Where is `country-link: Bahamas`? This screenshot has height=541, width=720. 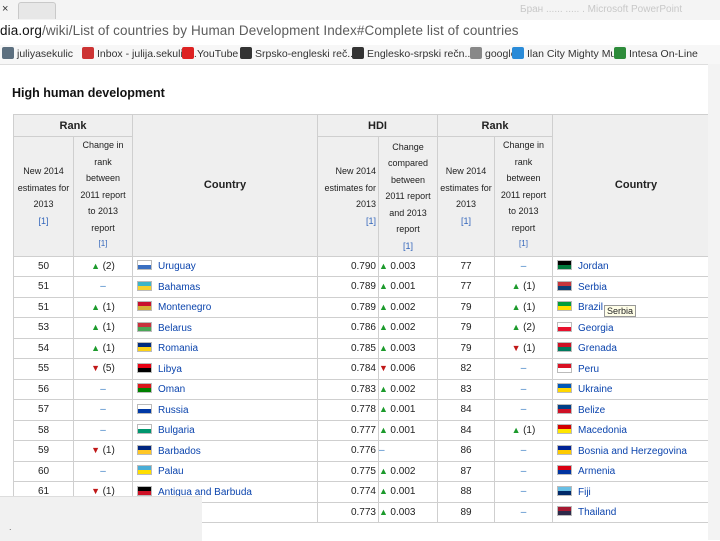 country-link: Bahamas is located at coordinates (179, 287).